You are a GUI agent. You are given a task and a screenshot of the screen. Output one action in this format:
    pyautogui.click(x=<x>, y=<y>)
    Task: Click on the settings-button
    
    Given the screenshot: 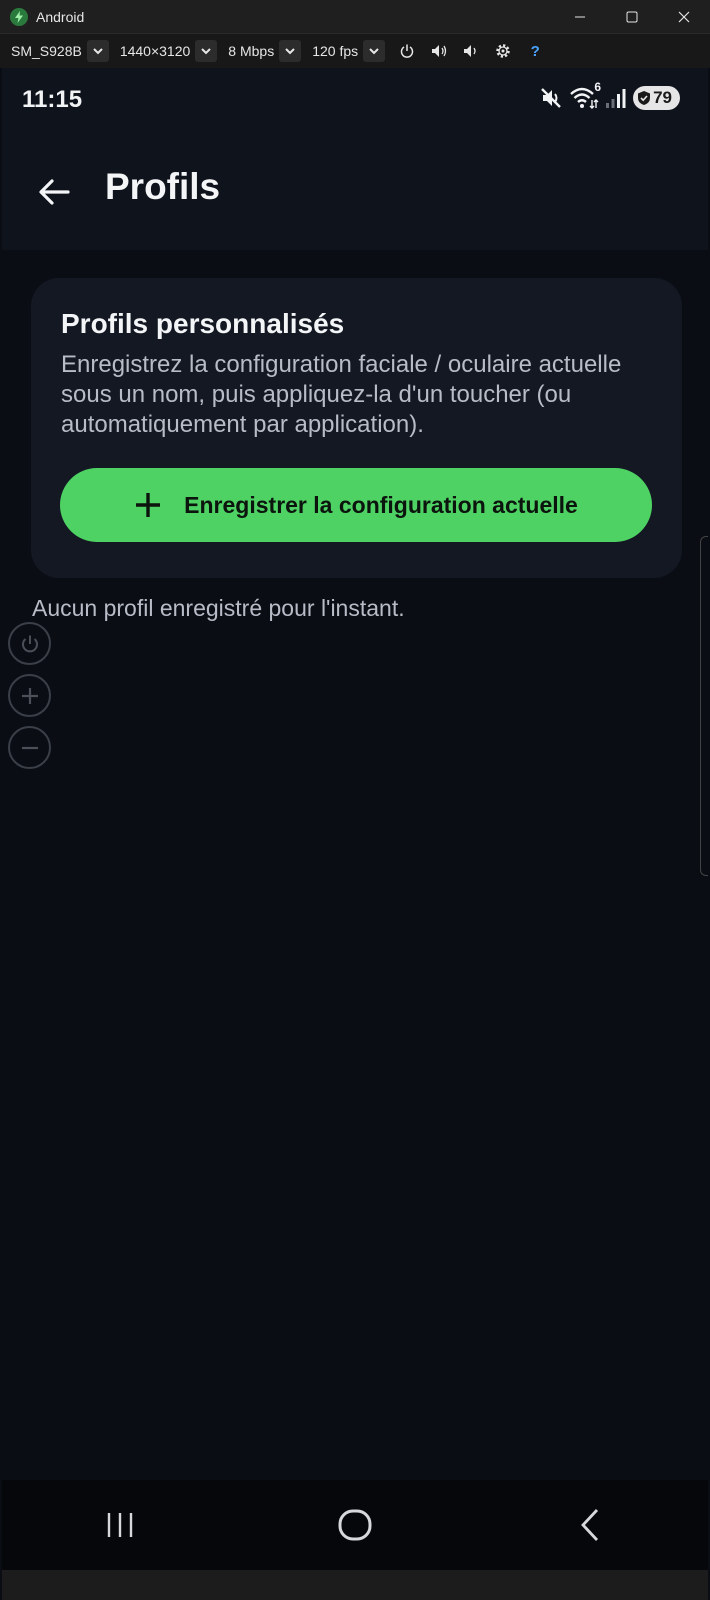 What is the action you would take?
    pyautogui.click(x=503, y=51)
    